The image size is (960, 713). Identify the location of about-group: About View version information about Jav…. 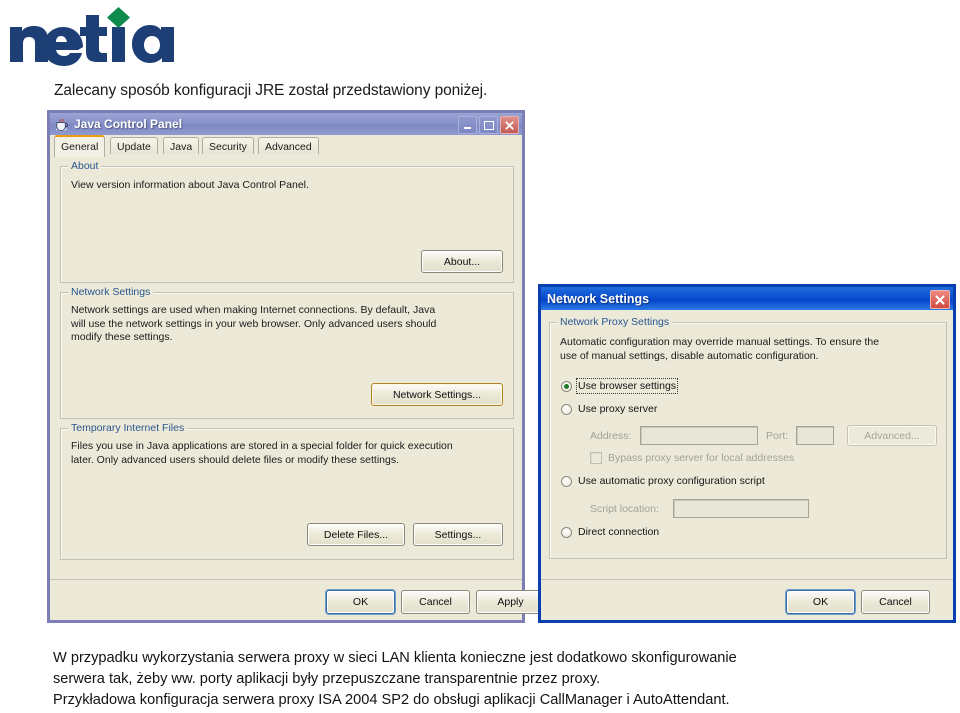
(287, 221).